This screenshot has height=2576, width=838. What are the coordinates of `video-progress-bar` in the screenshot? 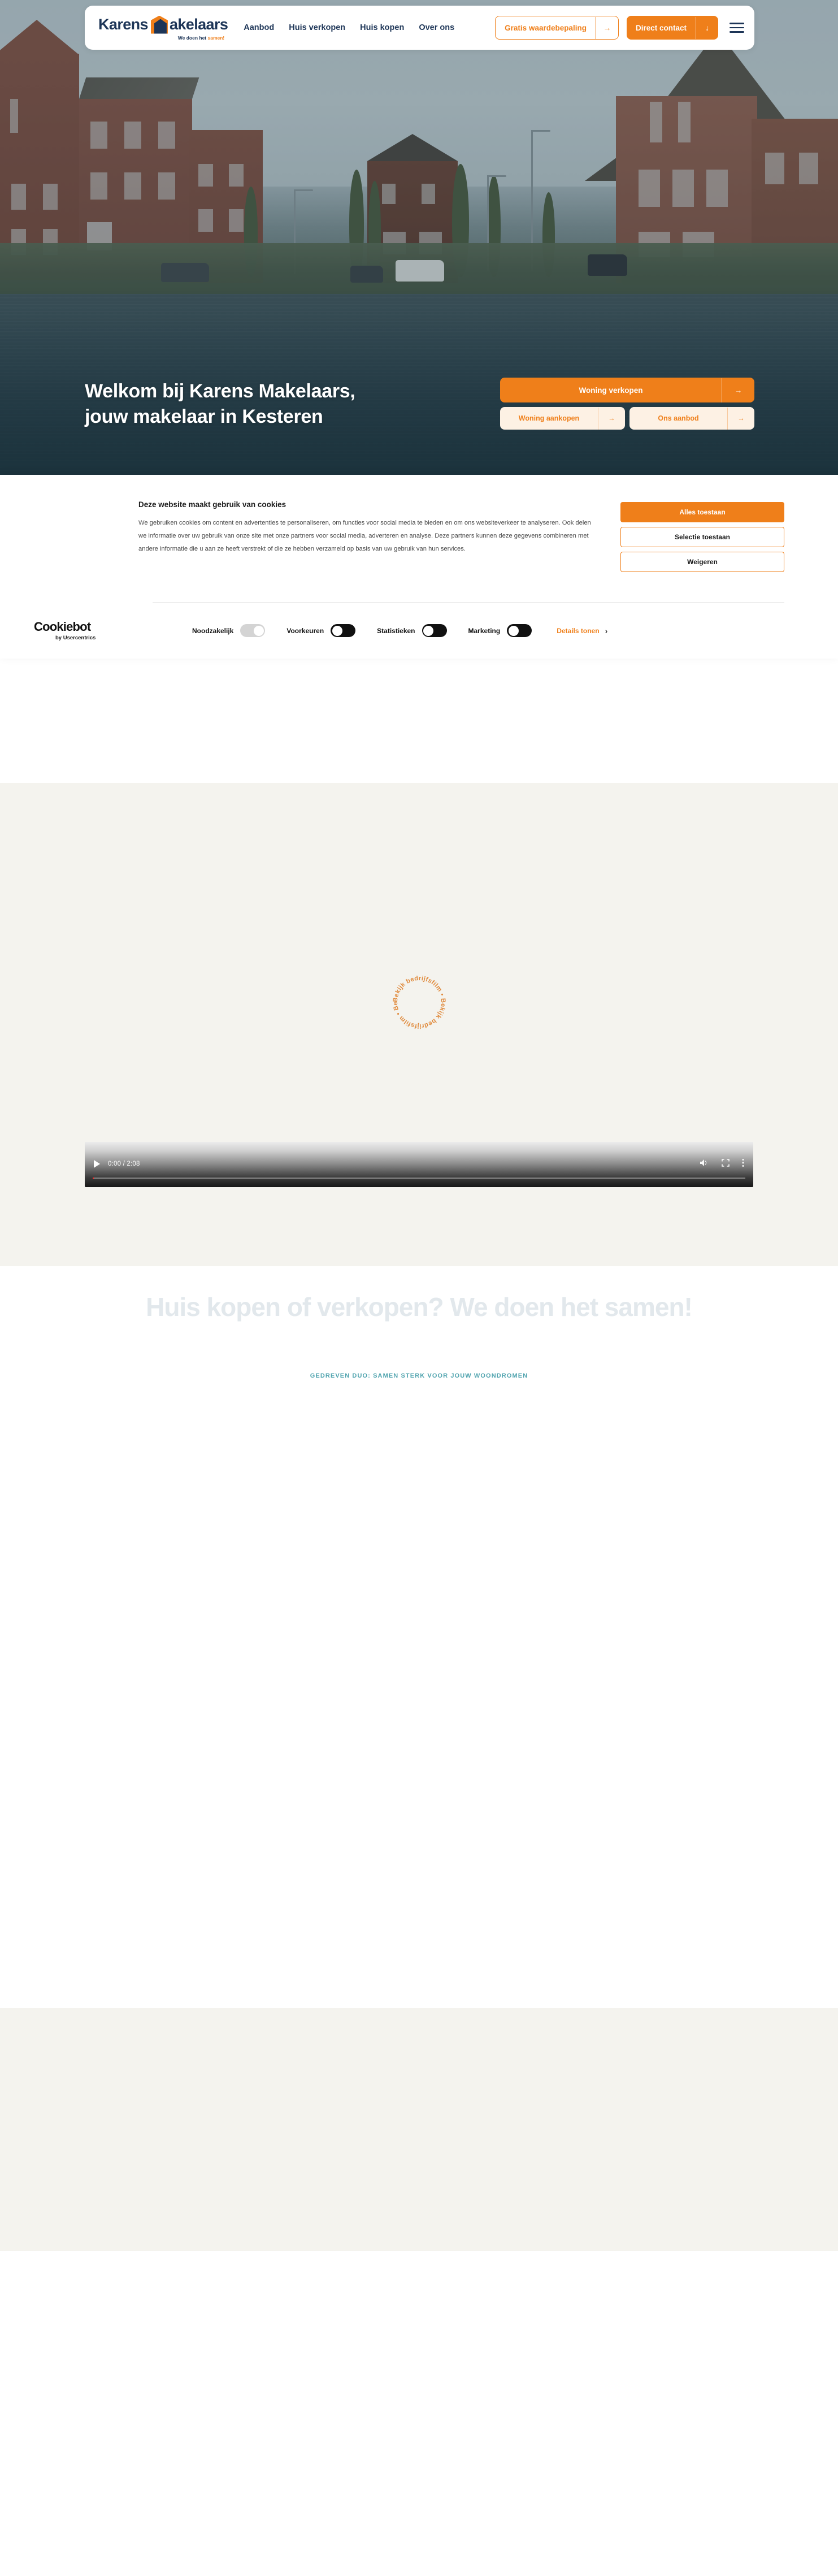 It's located at (419, 1178).